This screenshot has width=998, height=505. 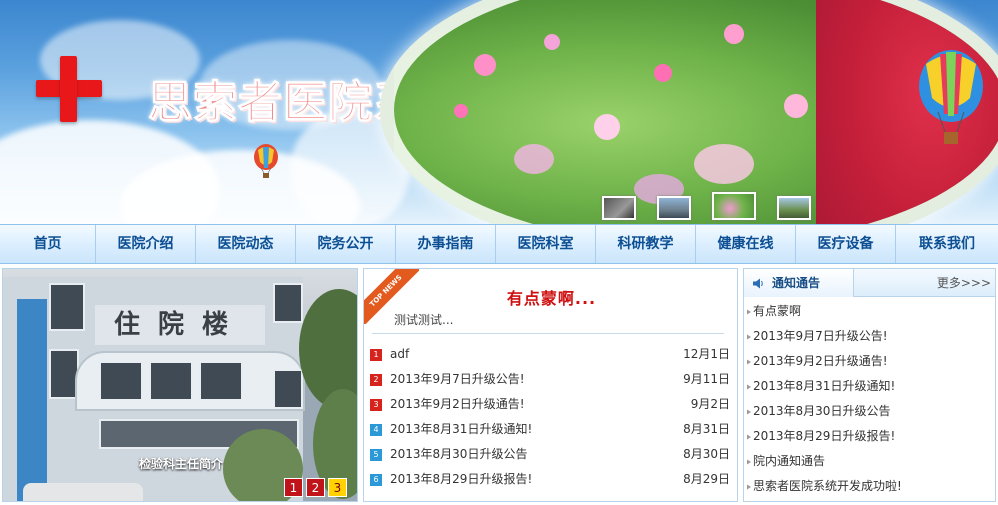 I want to click on list-item: 1 adf 12月1日, so click(x=552, y=354).